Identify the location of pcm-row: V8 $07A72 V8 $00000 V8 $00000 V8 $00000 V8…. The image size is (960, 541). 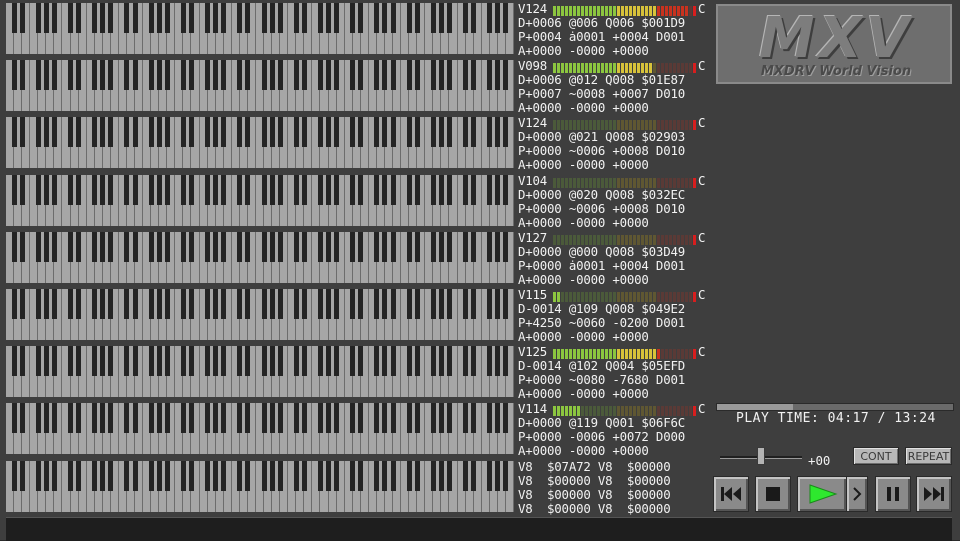
(356, 486).